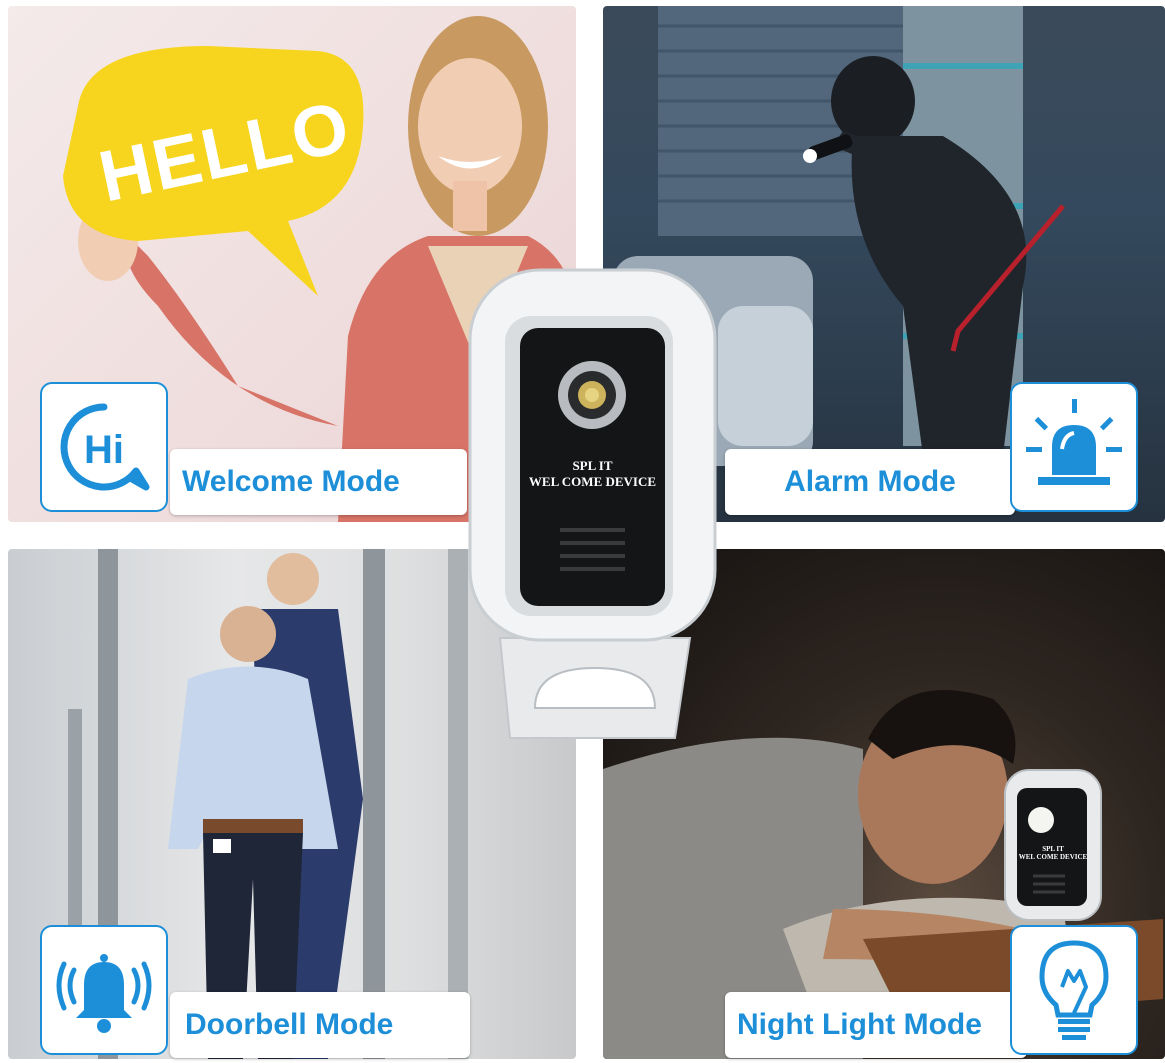  I want to click on night-light-mode-label: Night Light Mode, so click(859, 1024).